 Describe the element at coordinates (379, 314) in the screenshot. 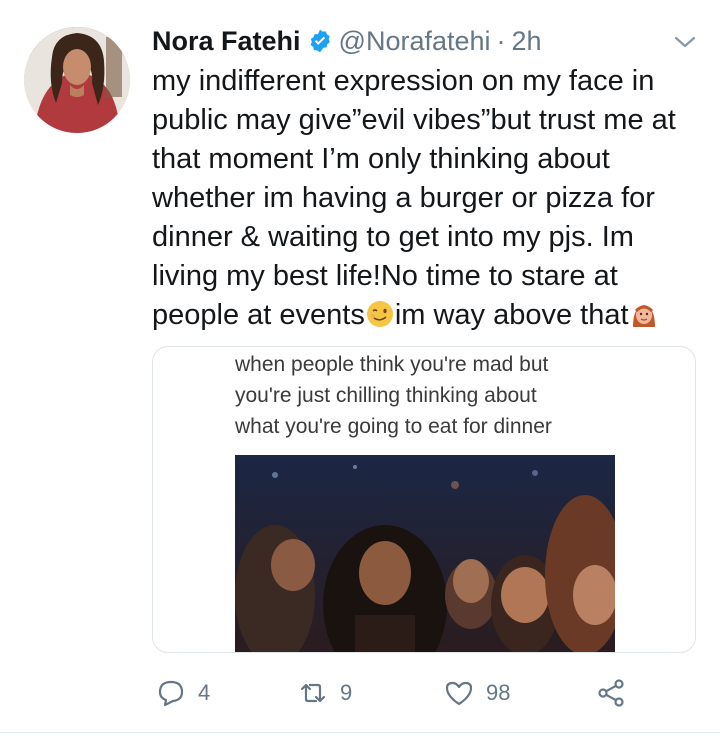

I see `winking-face-icon` at that location.